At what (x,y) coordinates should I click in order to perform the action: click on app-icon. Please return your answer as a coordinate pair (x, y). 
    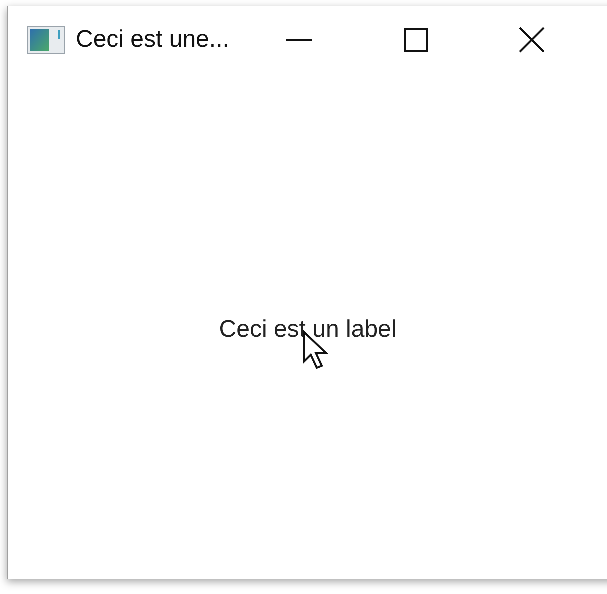
    Looking at the image, I should click on (46, 40).